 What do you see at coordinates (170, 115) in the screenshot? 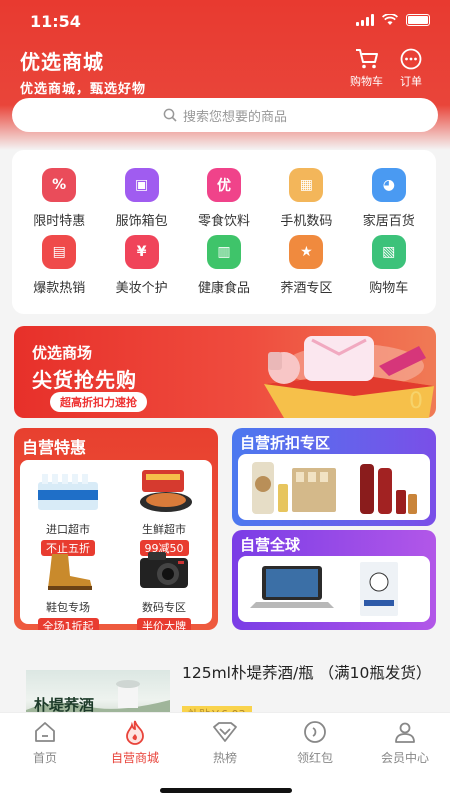
I see `search-icon` at bounding box center [170, 115].